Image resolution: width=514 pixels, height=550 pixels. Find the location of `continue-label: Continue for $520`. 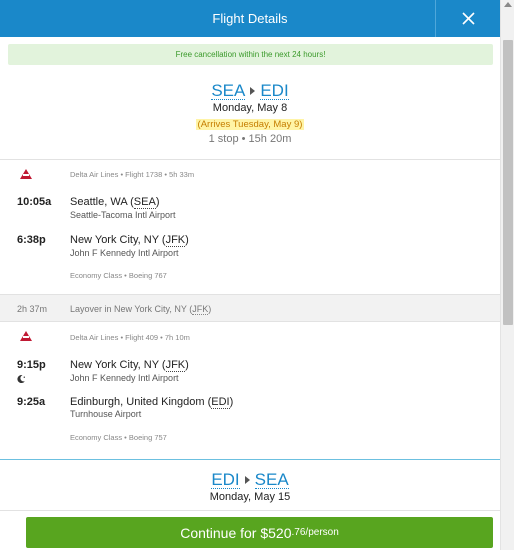

continue-label: Continue for $520 is located at coordinates (236, 532).